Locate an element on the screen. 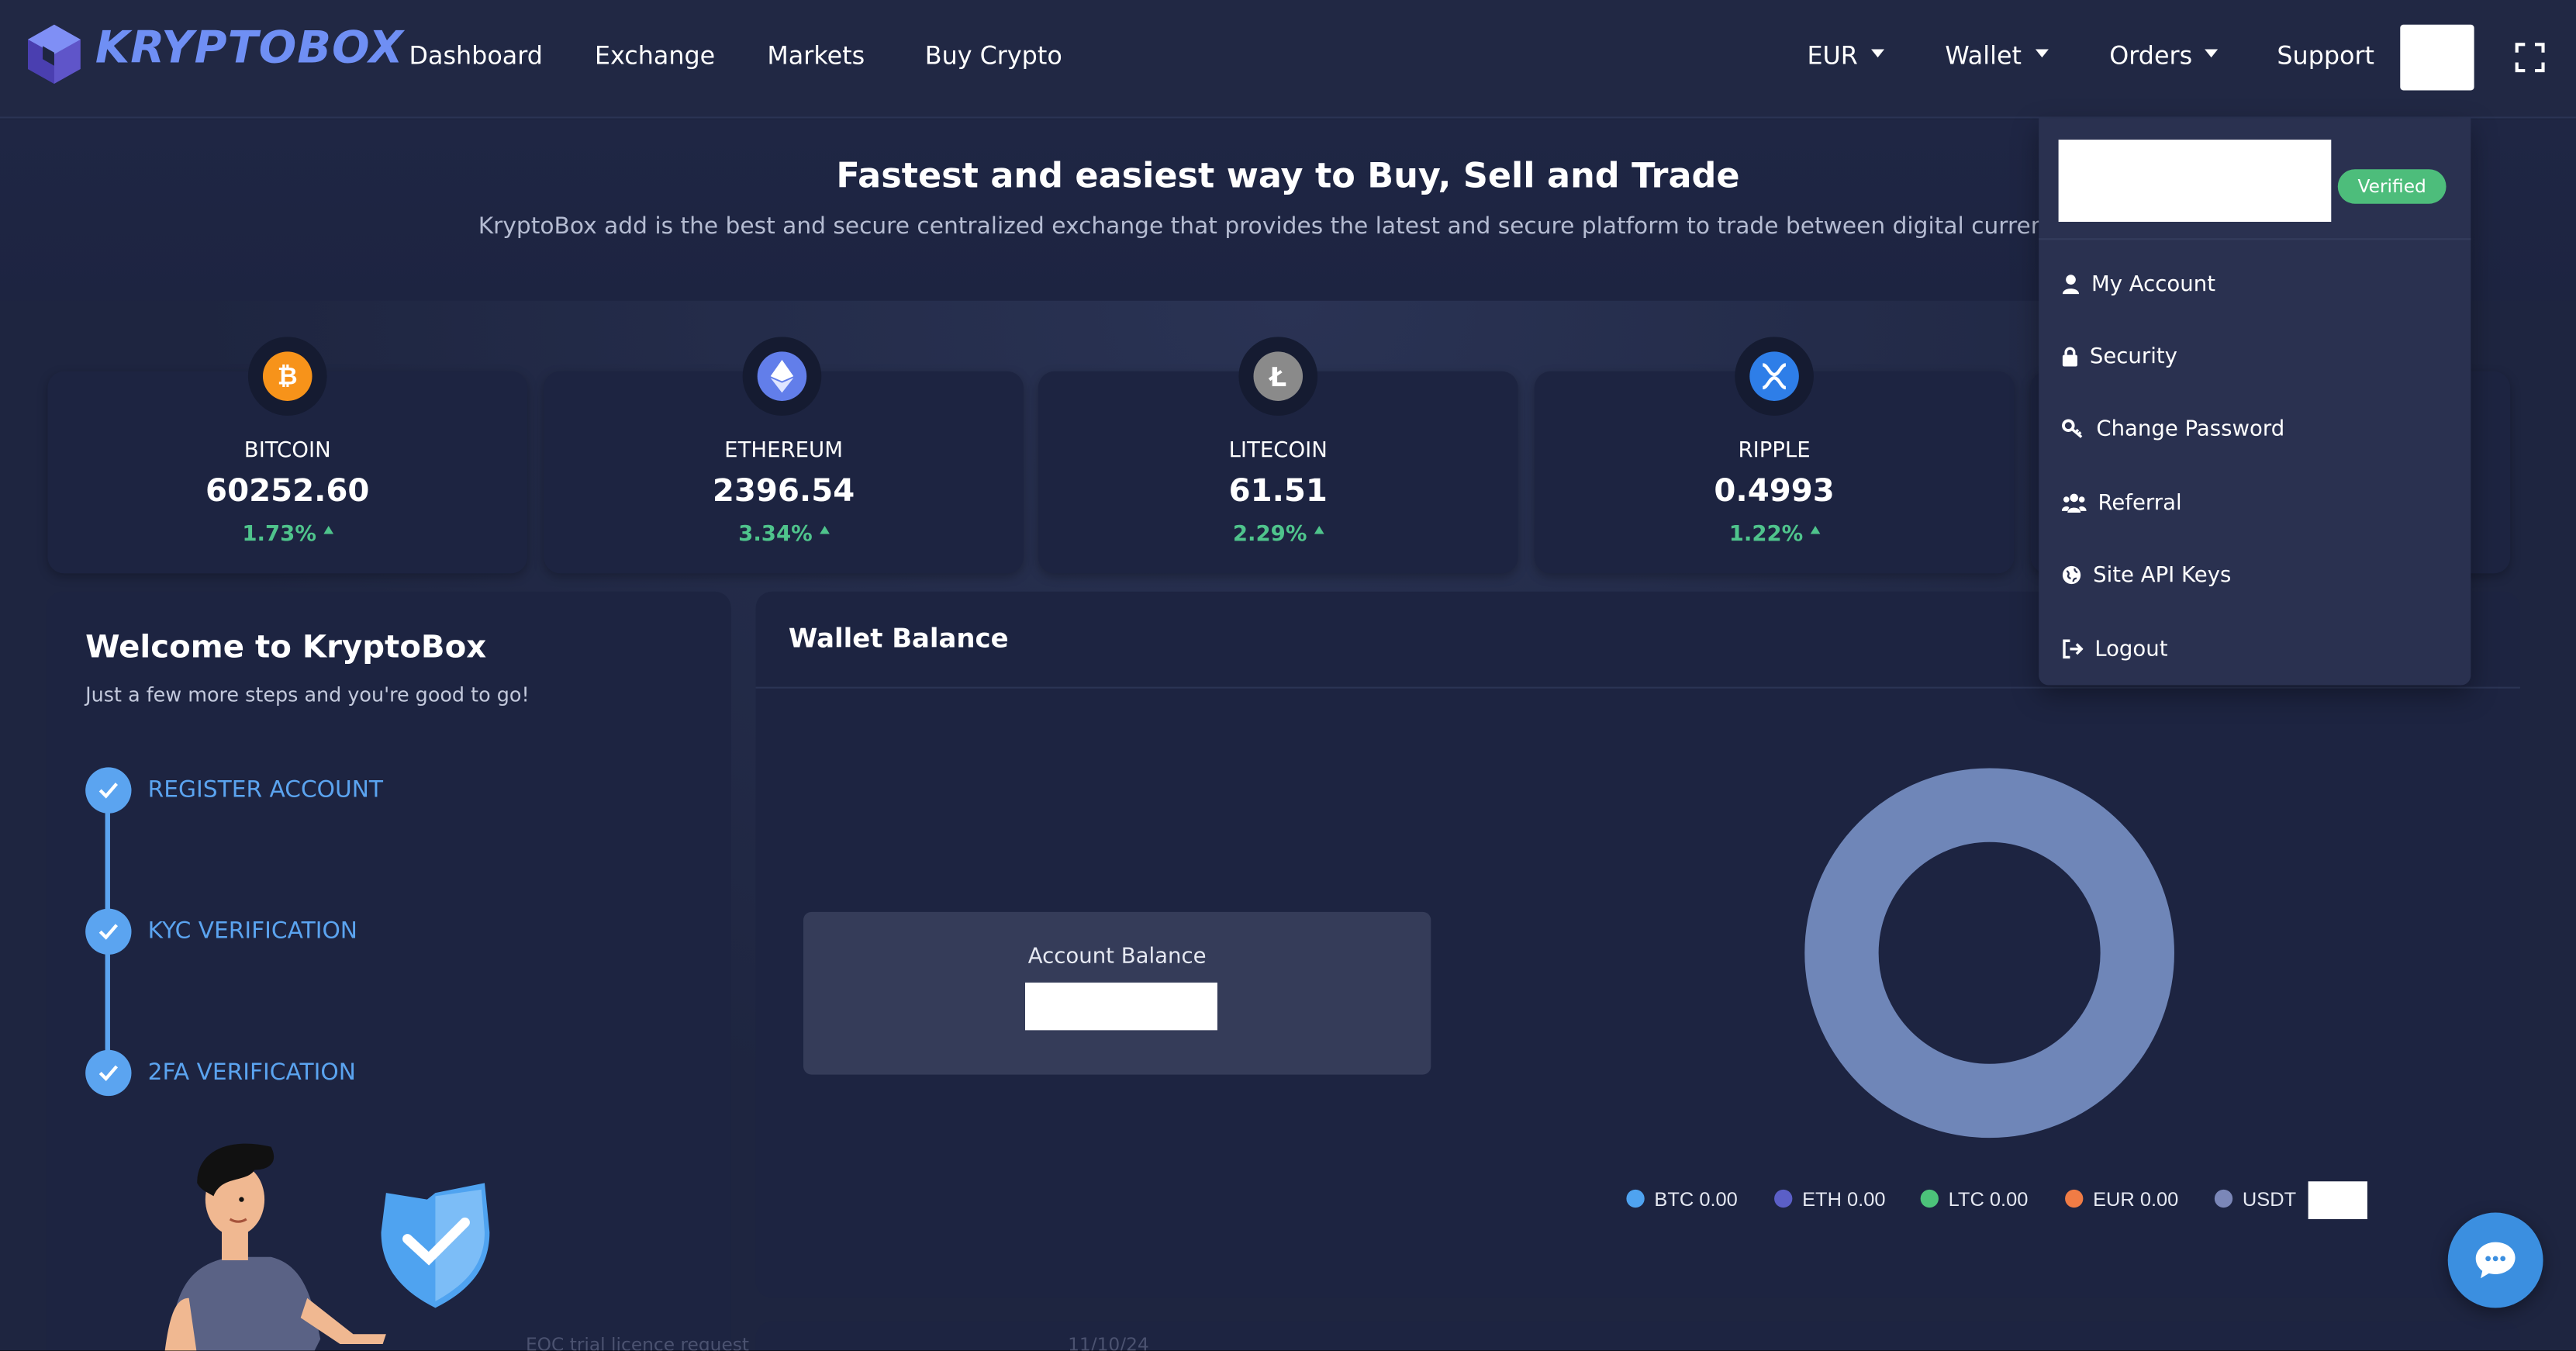 The width and height of the screenshot is (2576, 1351). key-icon is located at coordinates (2072, 428).